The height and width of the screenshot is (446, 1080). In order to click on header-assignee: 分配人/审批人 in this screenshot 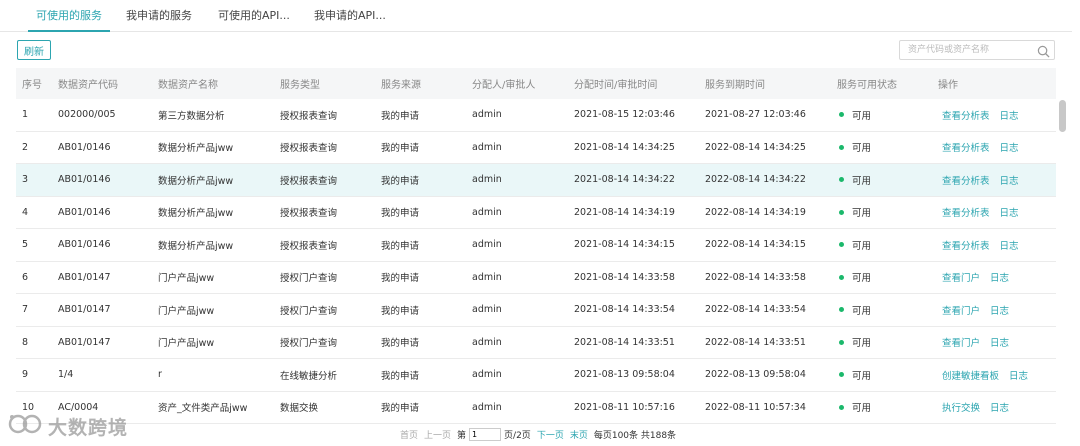, I will do `click(504, 85)`.